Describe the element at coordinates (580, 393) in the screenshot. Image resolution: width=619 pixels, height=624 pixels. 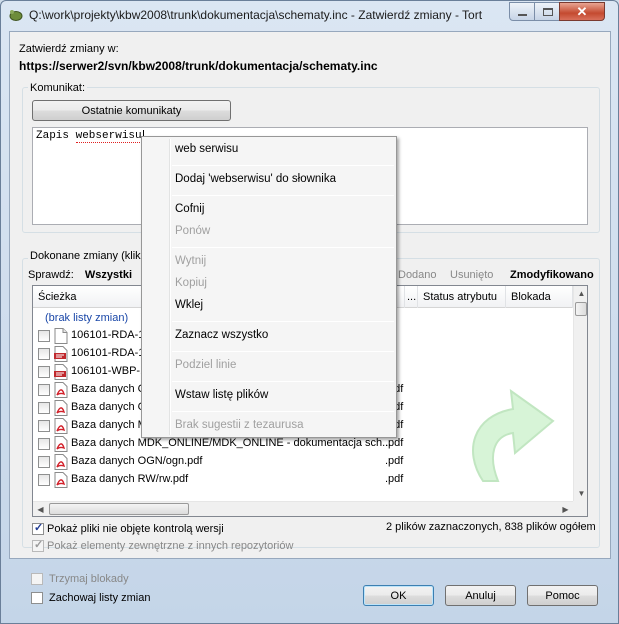
I see `vertical-scrollbar: ▲ ▼` at that location.